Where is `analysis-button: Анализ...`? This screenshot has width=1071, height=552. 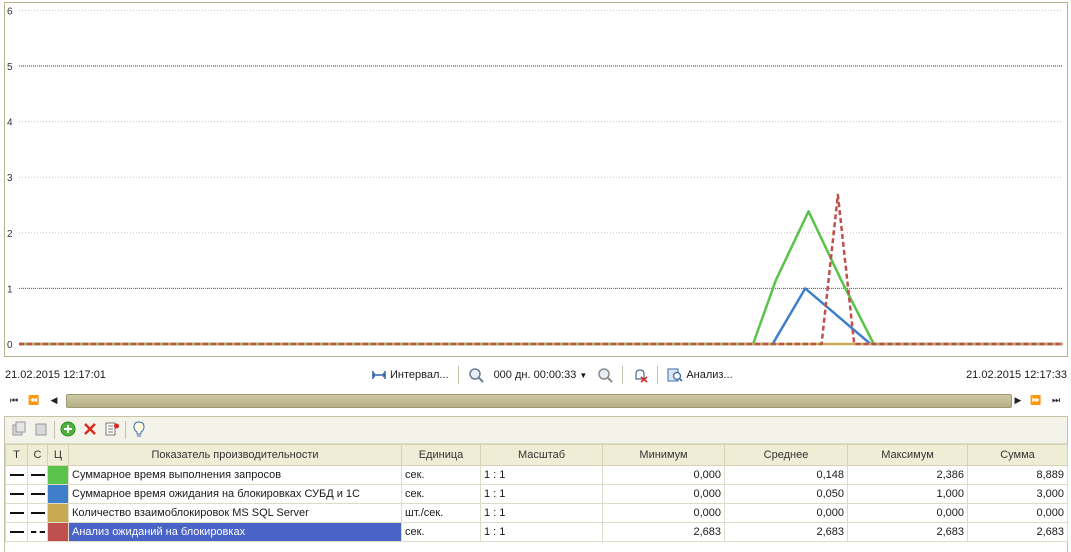 analysis-button: Анализ... is located at coordinates (699, 375).